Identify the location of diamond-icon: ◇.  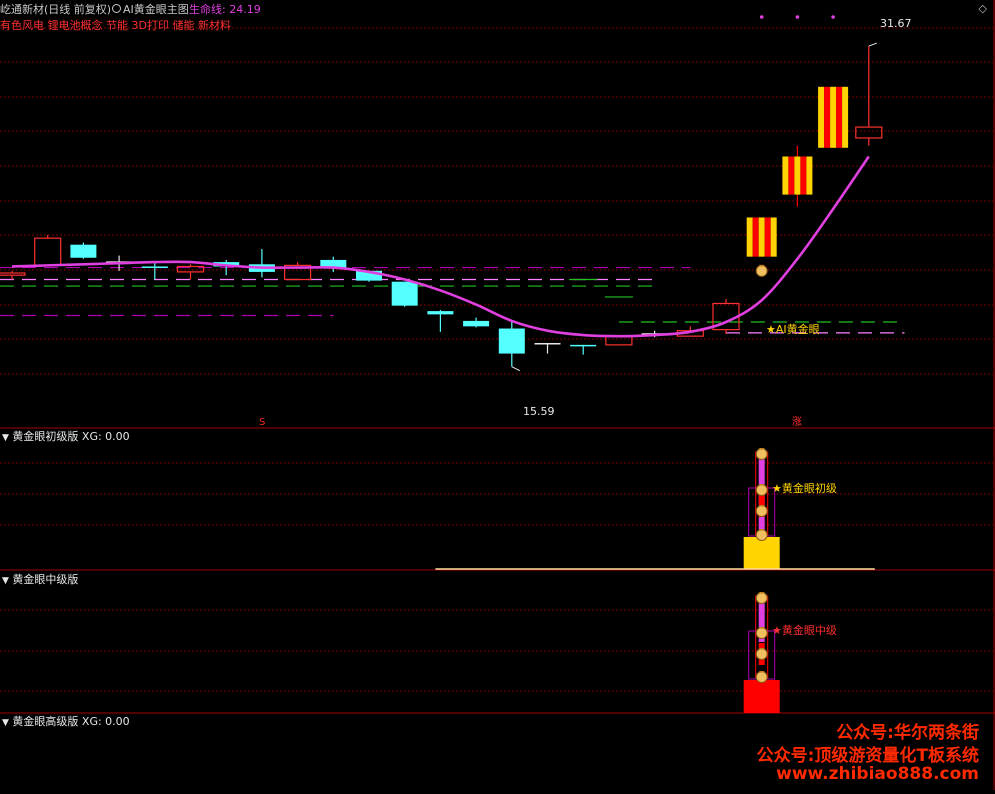
(983, 8).